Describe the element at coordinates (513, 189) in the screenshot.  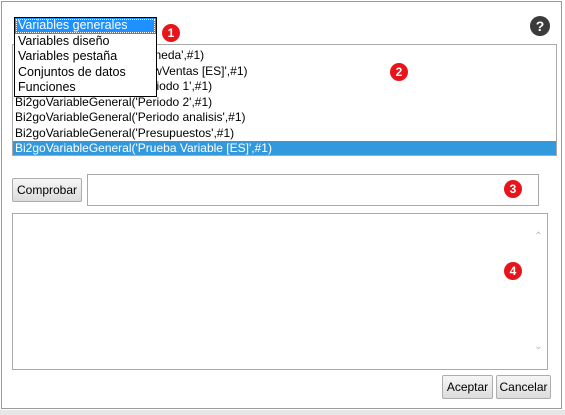
I see `annotation-marker-3: 3` at that location.